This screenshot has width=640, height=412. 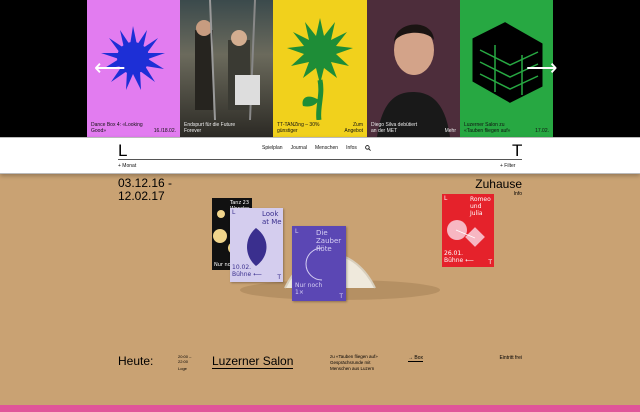 What do you see at coordinates (413, 80) in the screenshot?
I see `portrait-photo` at bounding box center [413, 80].